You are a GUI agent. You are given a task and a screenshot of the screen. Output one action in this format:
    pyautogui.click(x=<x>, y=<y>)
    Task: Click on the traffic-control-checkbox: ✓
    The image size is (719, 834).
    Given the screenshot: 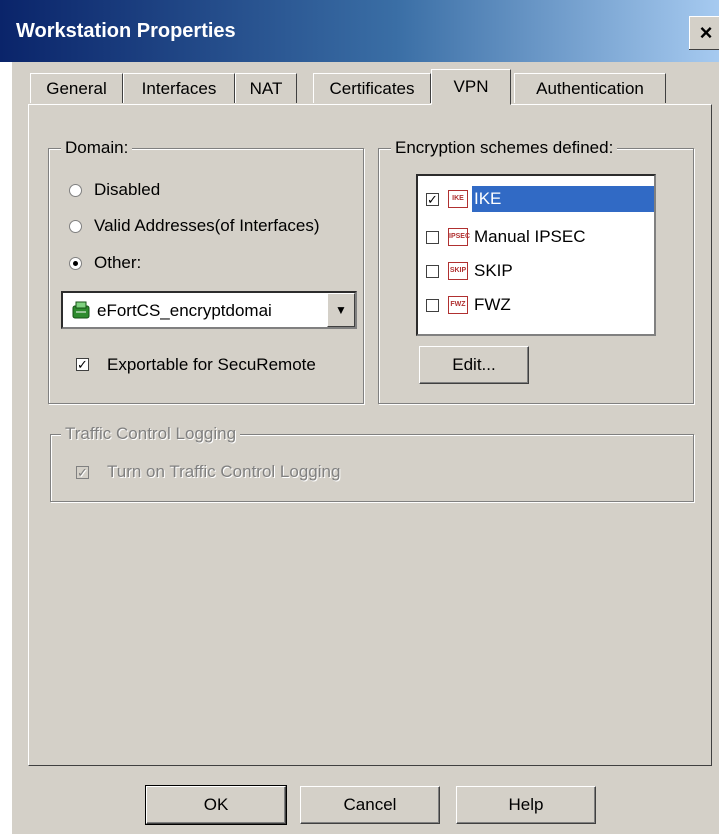 What is the action you would take?
    pyautogui.click(x=82, y=472)
    